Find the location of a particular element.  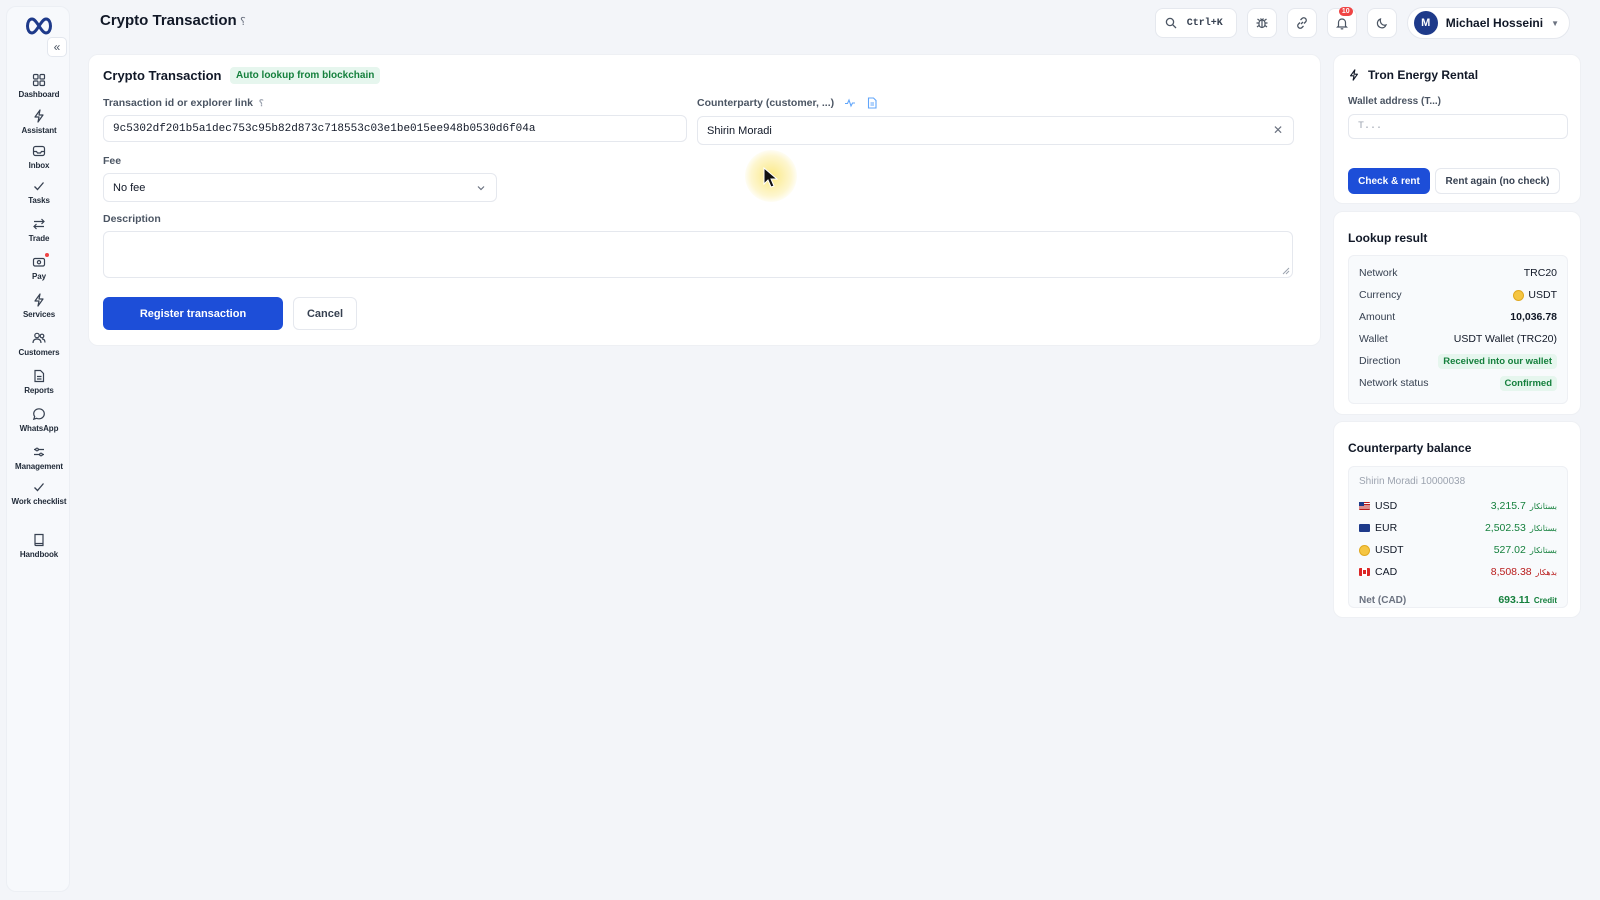

sidebar-item-label: Customers is located at coordinates (39, 352).